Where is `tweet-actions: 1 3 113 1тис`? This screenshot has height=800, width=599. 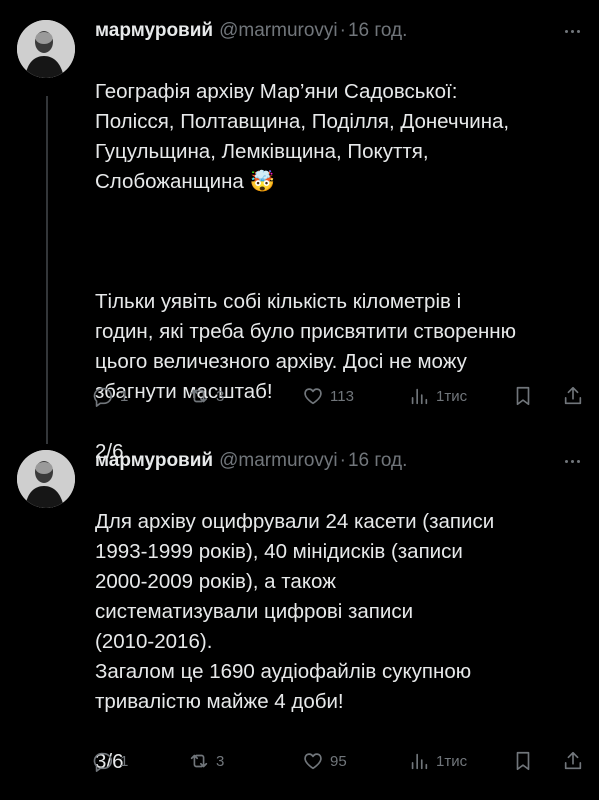
tweet-actions: 1 3 113 1тис is located at coordinates (338, 396).